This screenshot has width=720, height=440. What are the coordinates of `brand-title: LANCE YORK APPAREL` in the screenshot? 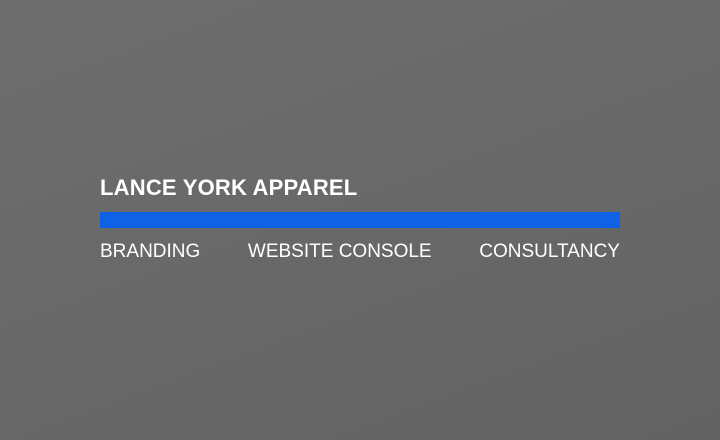 It's located at (229, 187).